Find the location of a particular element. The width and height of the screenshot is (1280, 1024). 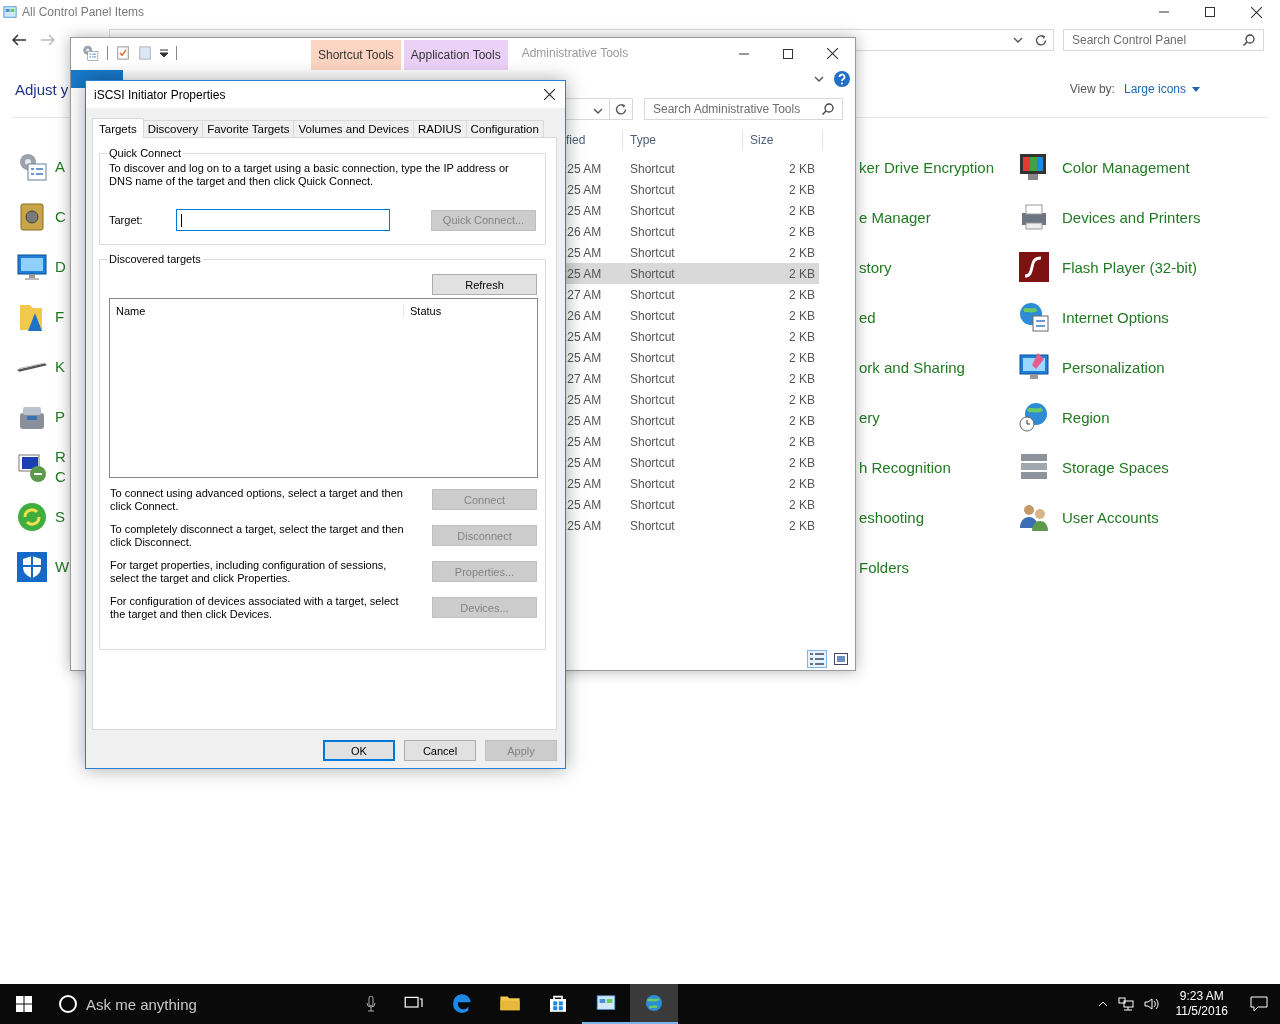

help-text: To connect using advanced options, select a target and then click Connect. is located at coordinates (256, 500).